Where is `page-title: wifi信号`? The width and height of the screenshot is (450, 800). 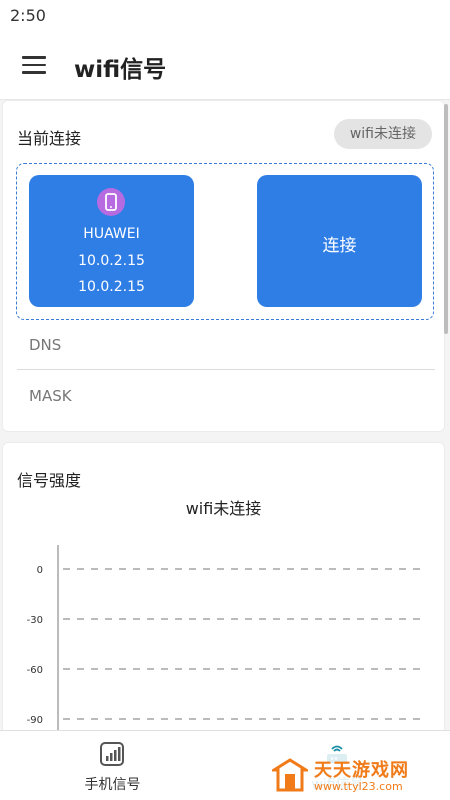
page-title: wifi信号 is located at coordinates (120, 70).